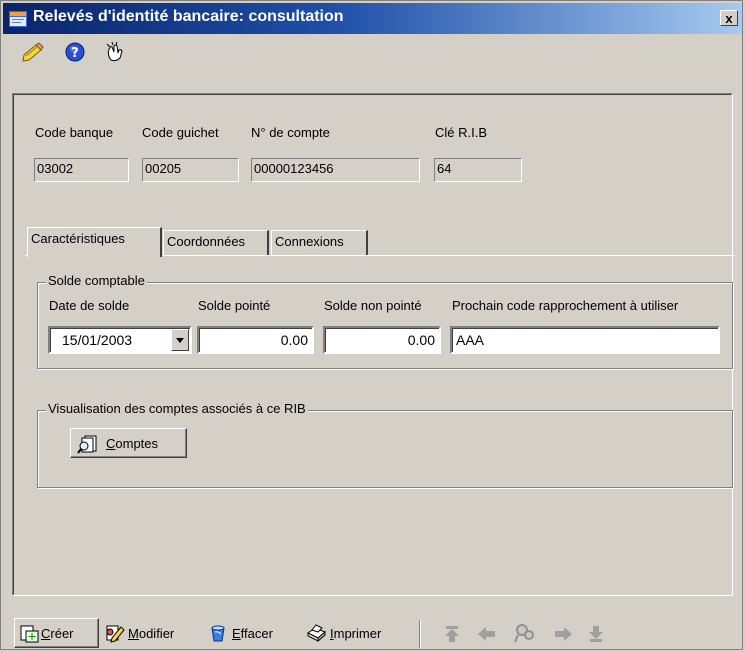 The image size is (745, 652). What do you see at coordinates (294, 168) in the screenshot?
I see `numero-compte-value: 00000123456` at bounding box center [294, 168].